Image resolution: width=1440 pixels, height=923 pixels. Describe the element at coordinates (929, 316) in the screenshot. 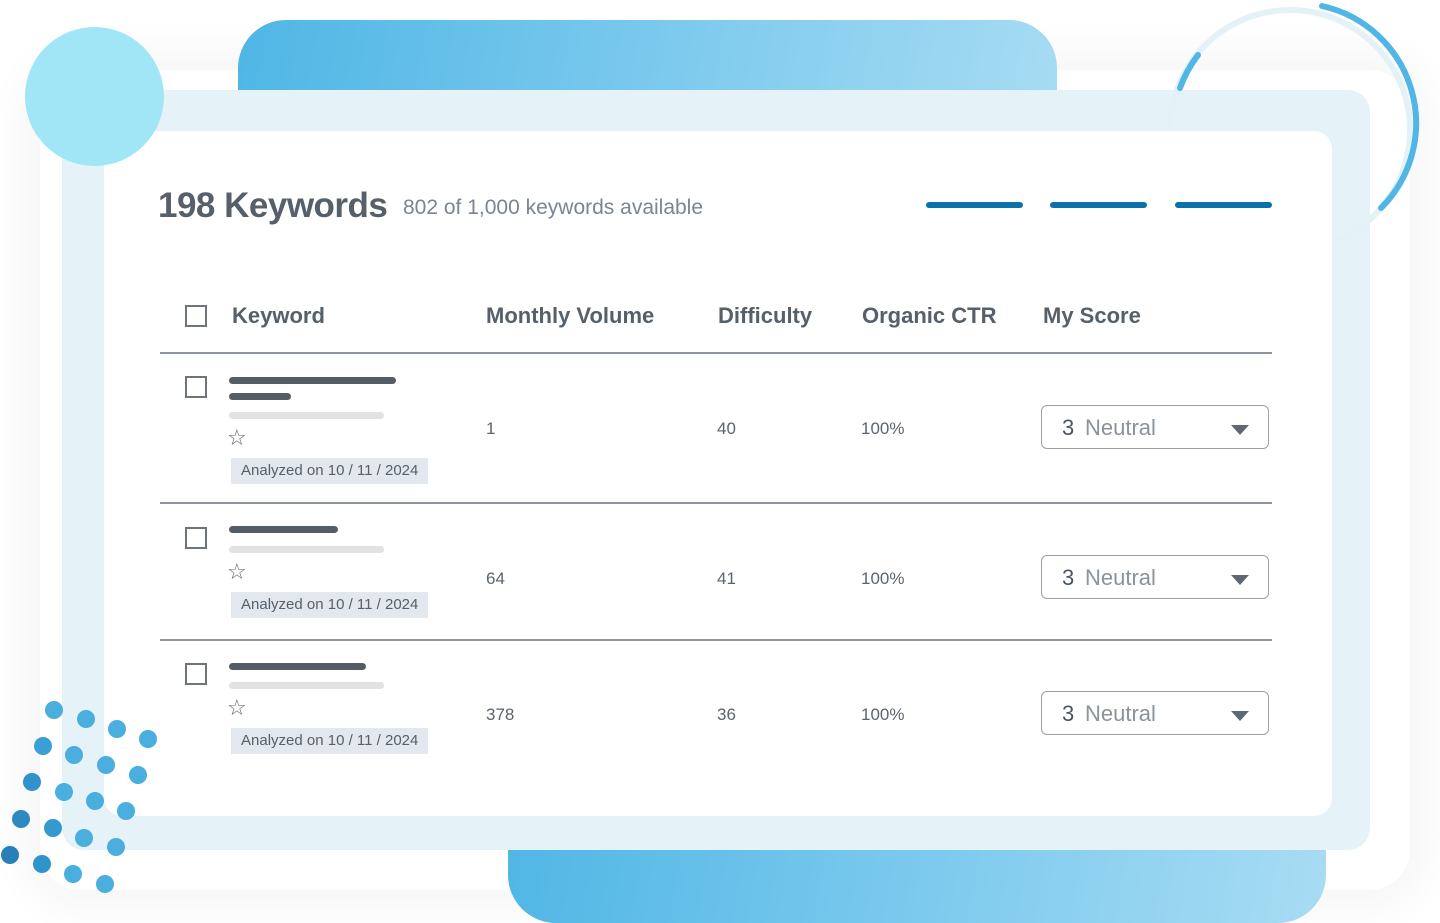

I see `column-header-organic-ctr: Organic CTR` at that location.